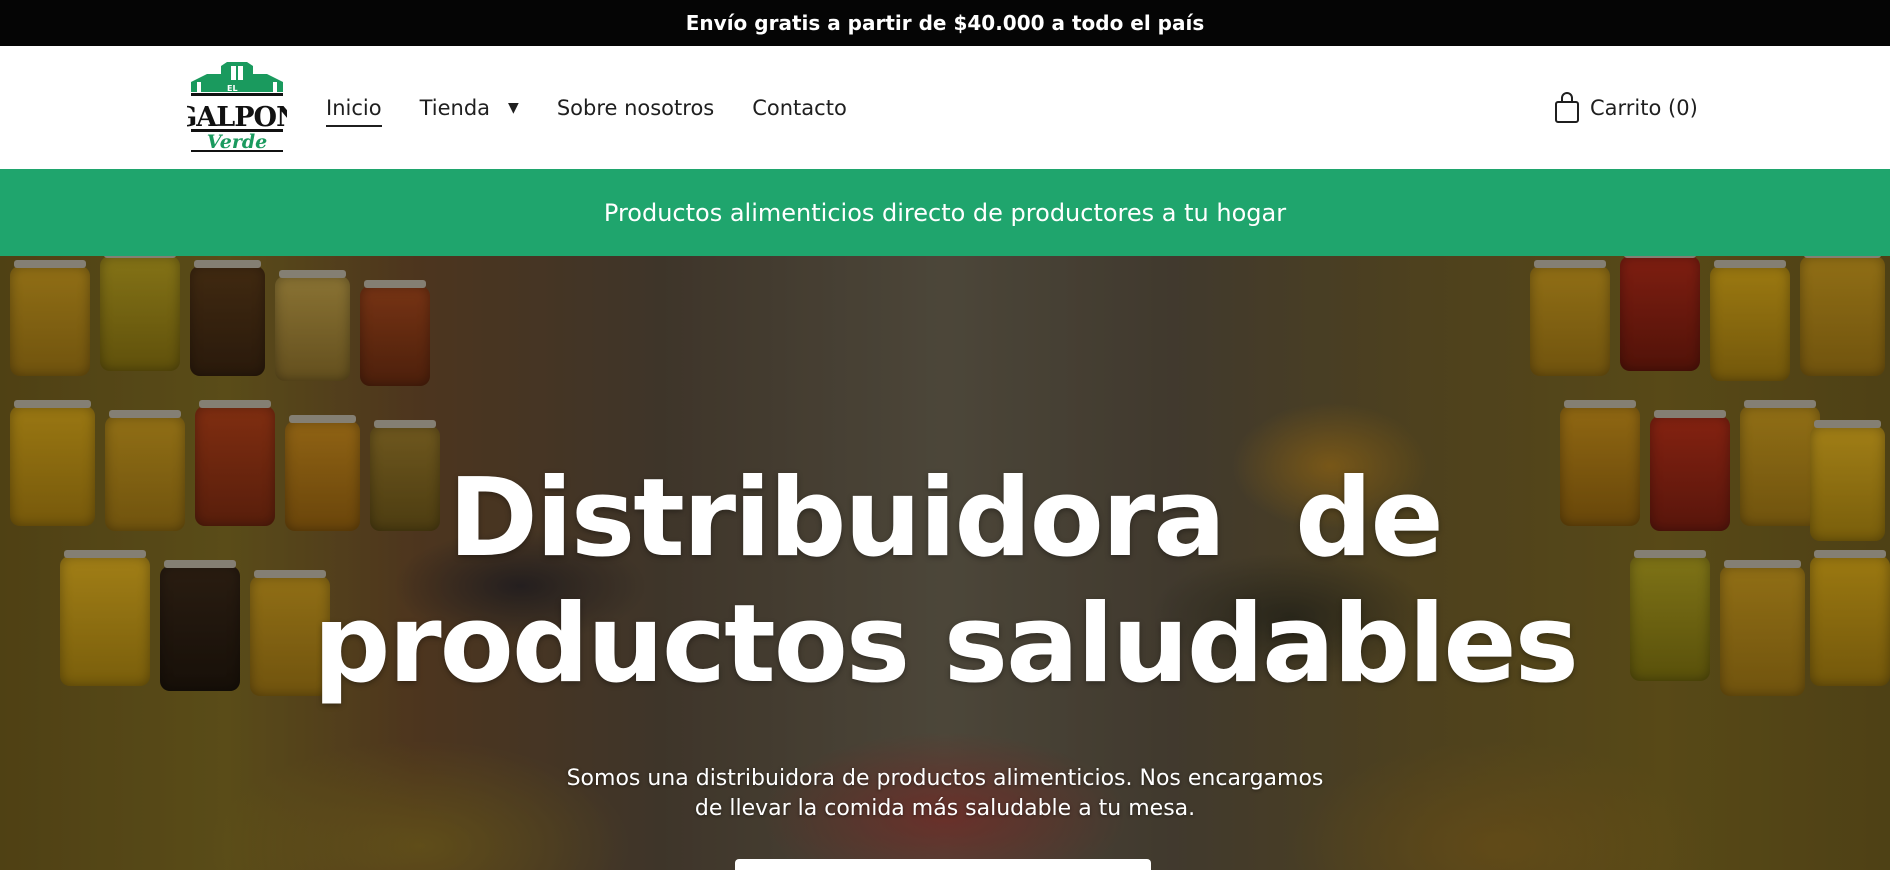  Describe the element at coordinates (946, 644) in the screenshot. I see `hero-title-line-2: productos saludables` at that location.